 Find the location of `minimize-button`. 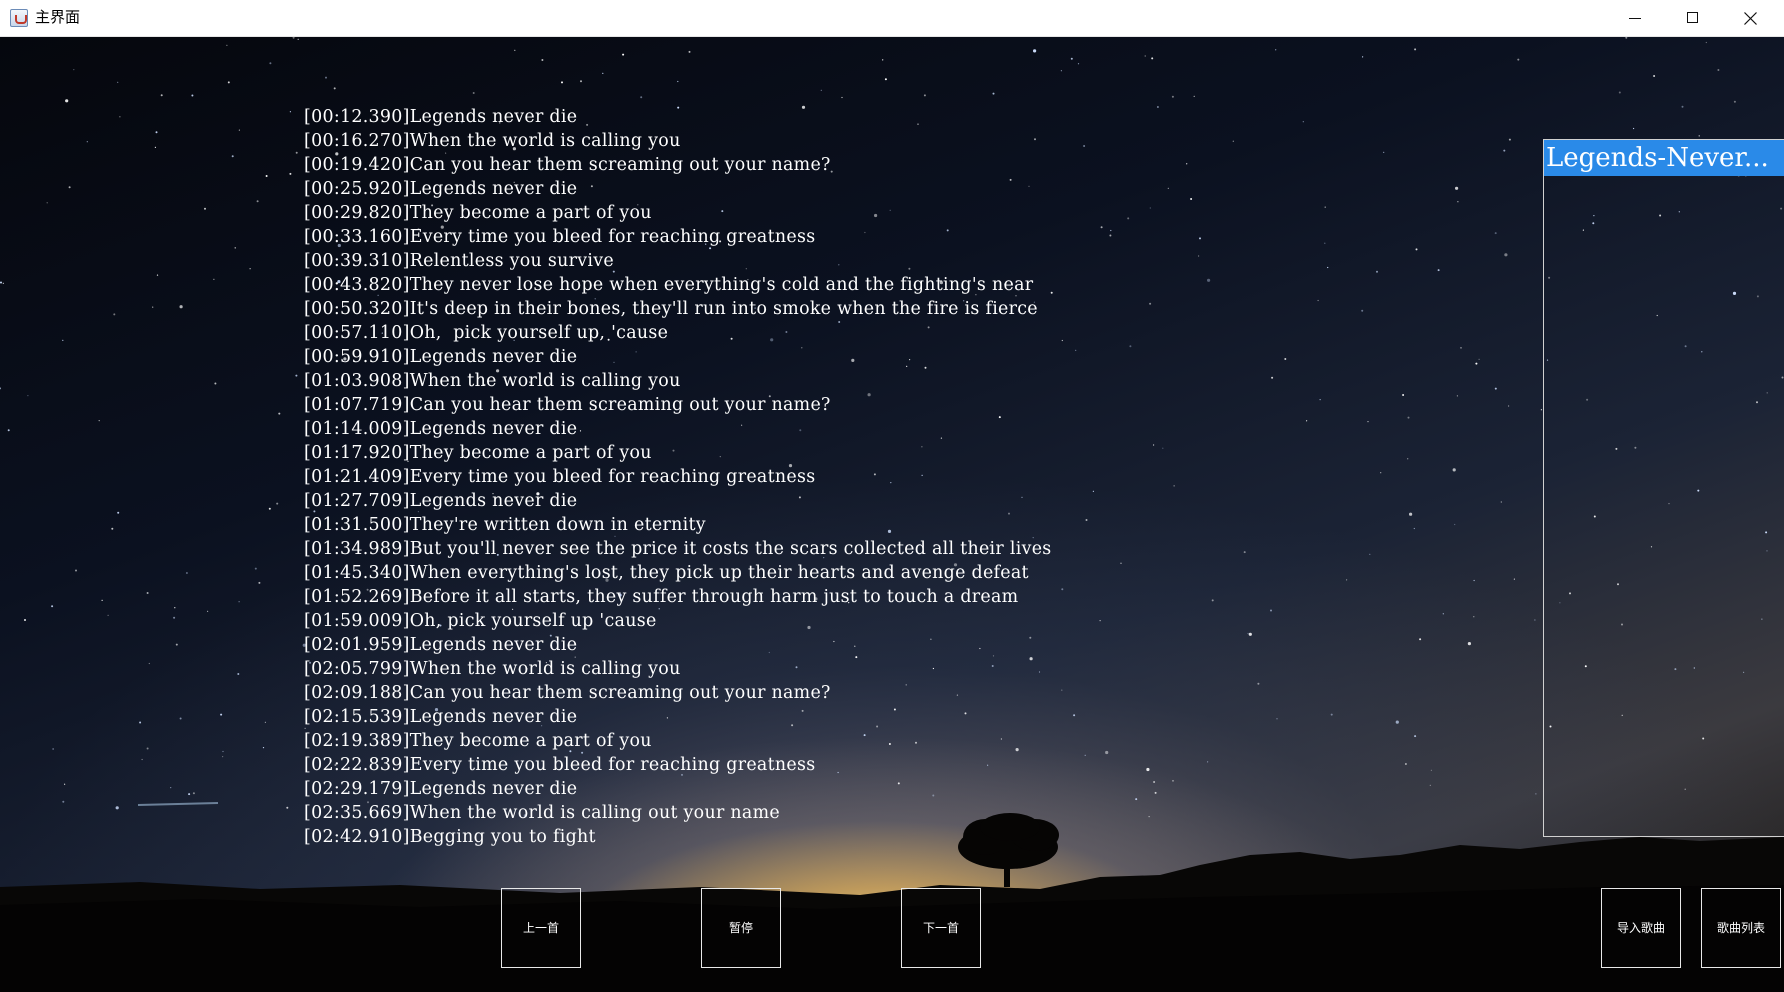

minimize-button is located at coordinates (1635, 18).